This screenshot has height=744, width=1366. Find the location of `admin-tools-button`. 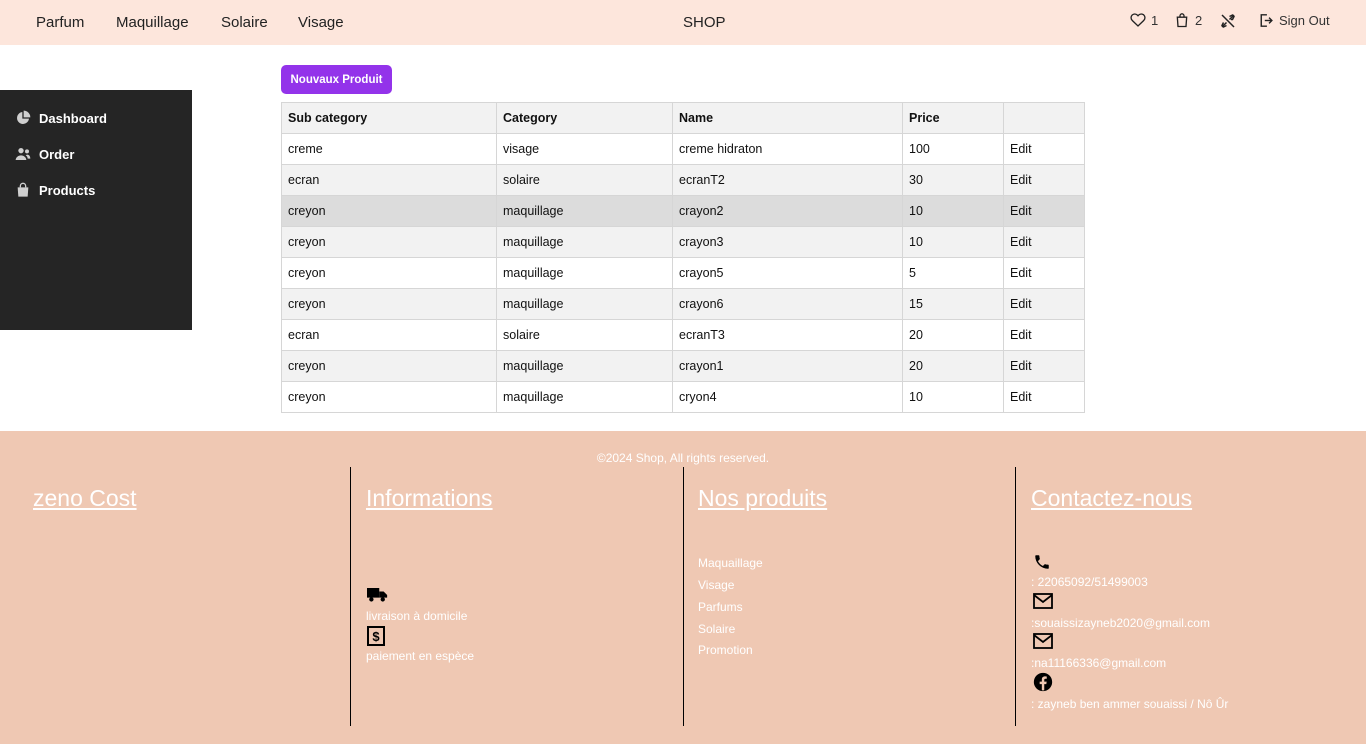

admin-tools-button is located at coordinates (1228, 21).